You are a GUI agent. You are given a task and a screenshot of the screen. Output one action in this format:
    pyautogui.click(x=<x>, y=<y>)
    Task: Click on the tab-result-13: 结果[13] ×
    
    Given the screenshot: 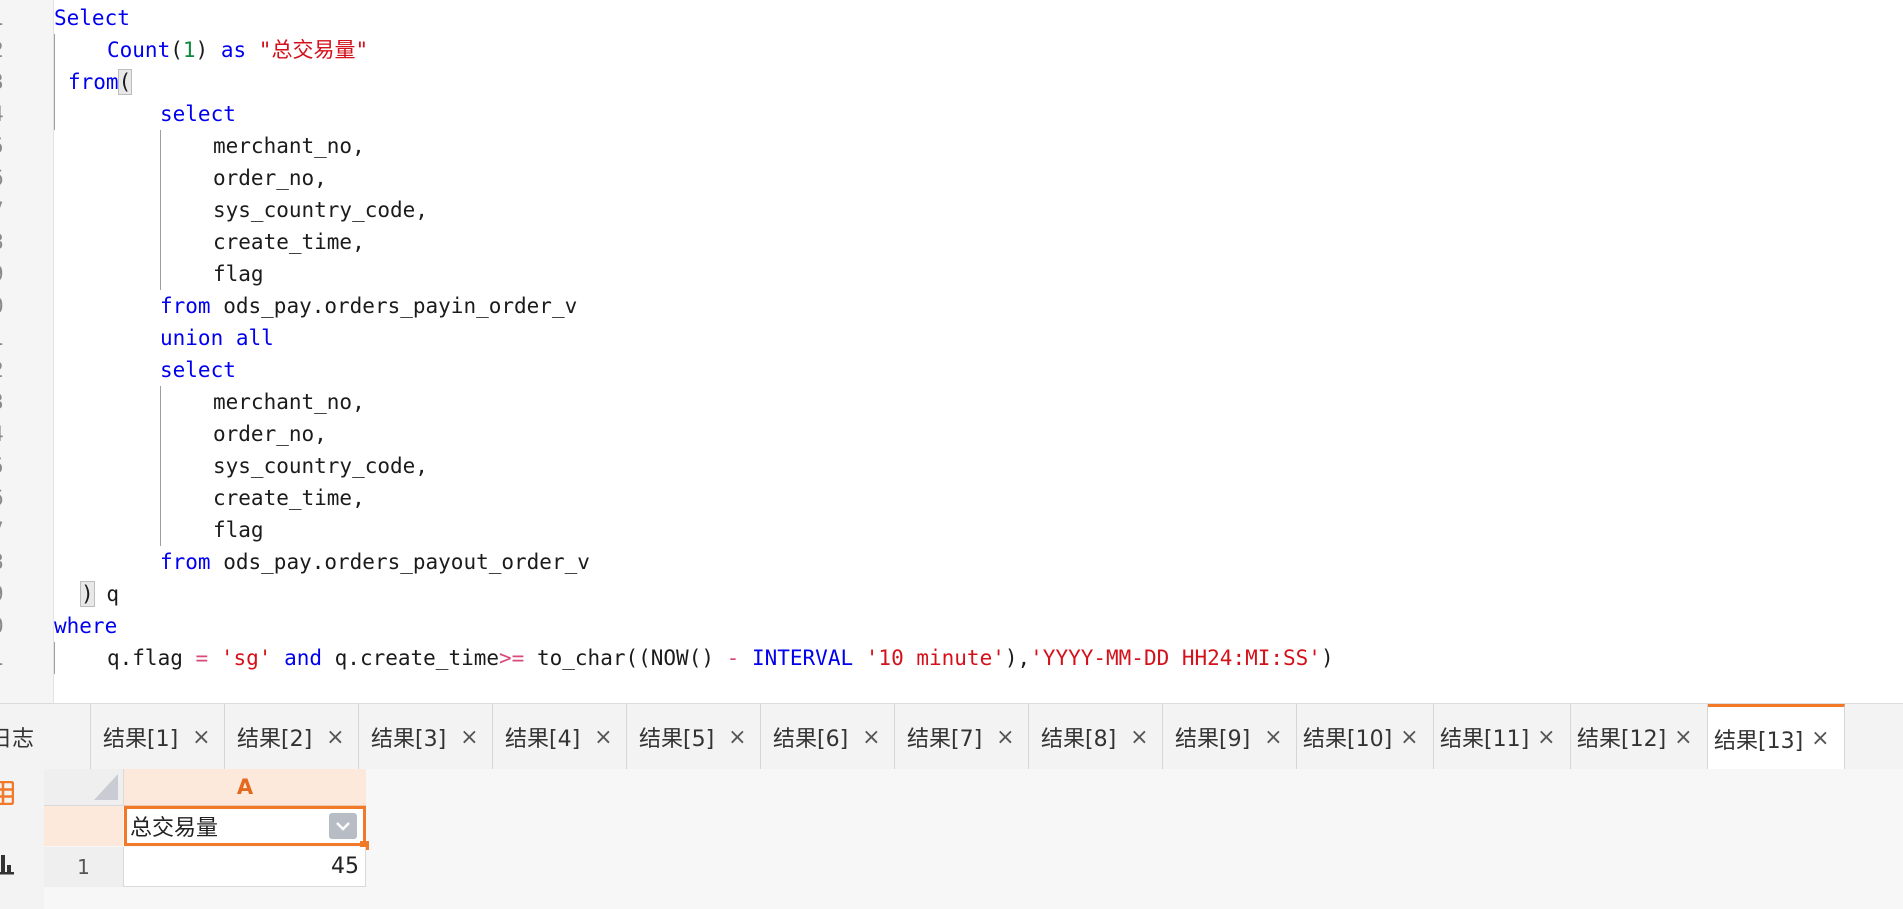 What is the action you would take?
    pyautogui.click(x=1776, y=737)
    